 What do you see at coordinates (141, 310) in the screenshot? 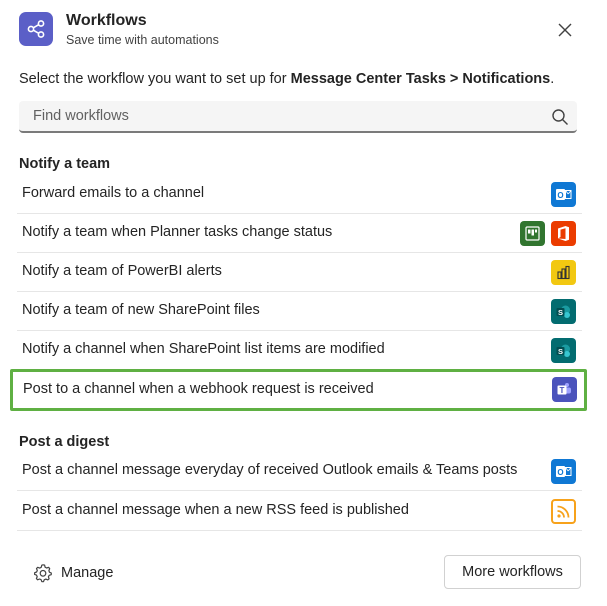
I see `workflow-item-label: Notify a team of new SharePoint files` at bounding box center [141, 310].